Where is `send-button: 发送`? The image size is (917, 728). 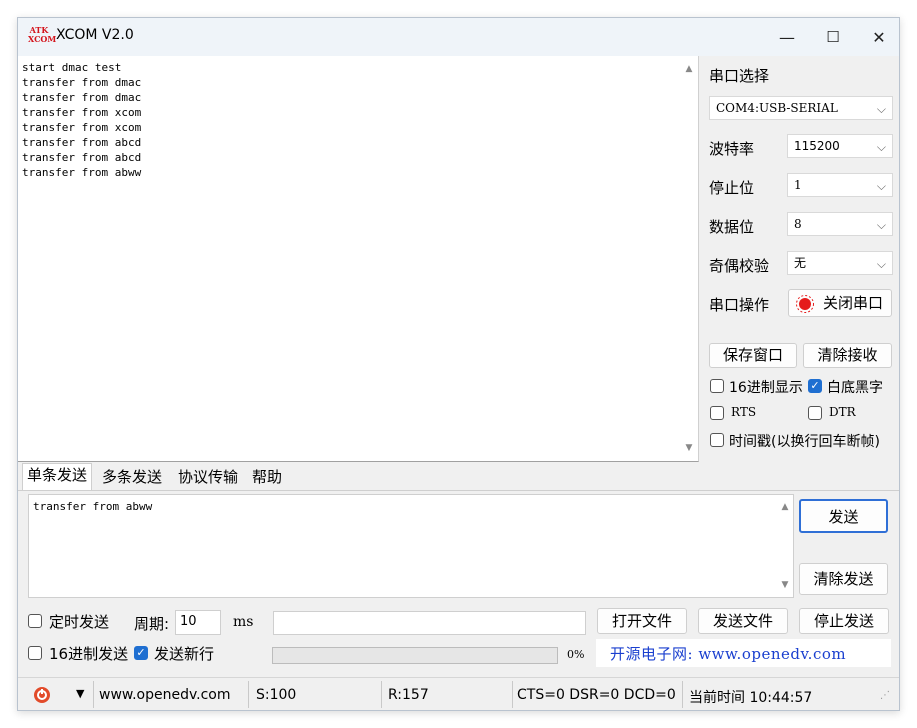 send-button: 发送 is located at coordinates (843, 516).